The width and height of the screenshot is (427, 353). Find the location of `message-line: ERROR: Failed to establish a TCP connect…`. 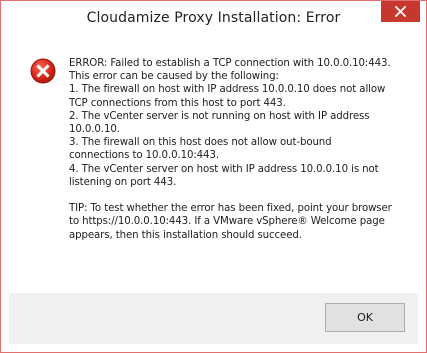

message-line: ERROR: Failed to establish a TCP connect… is located at coordinates (230, 63).